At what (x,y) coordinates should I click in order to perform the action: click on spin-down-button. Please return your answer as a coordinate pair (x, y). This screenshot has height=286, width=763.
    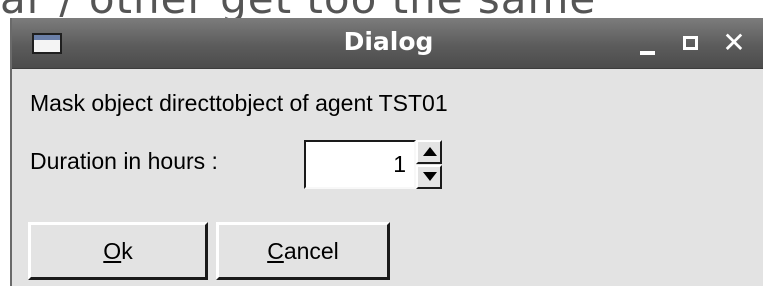
    Looking at the image, I should click on (429, 177).